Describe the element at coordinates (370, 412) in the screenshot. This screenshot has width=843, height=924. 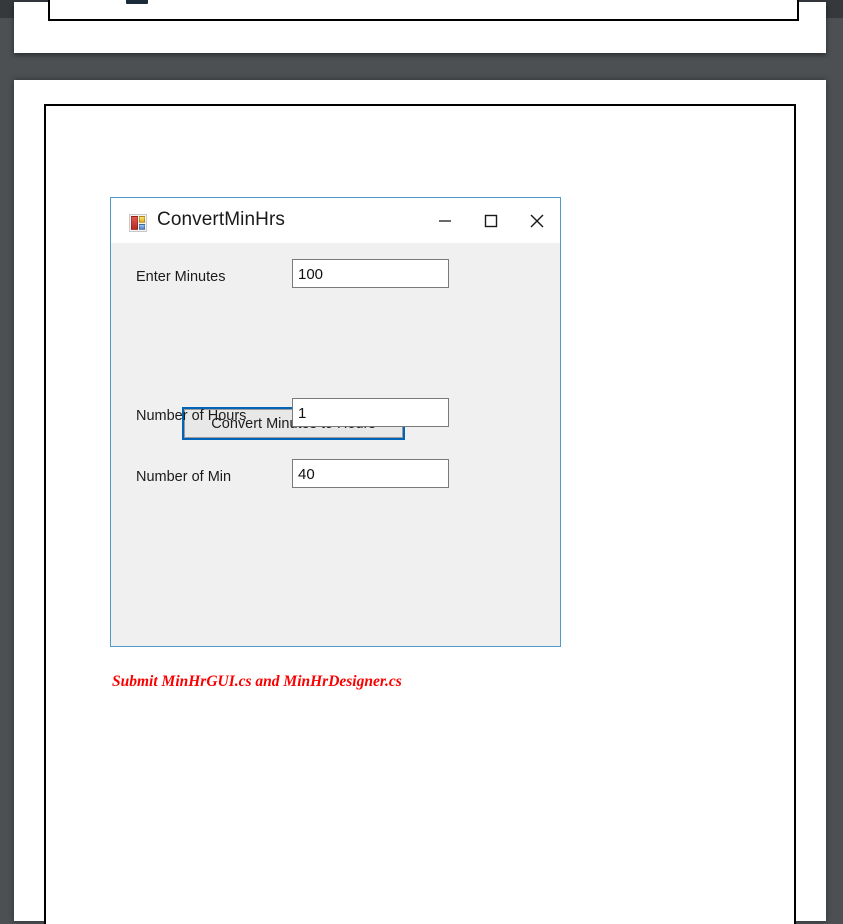
I see `number-of-hours-input` at that location.